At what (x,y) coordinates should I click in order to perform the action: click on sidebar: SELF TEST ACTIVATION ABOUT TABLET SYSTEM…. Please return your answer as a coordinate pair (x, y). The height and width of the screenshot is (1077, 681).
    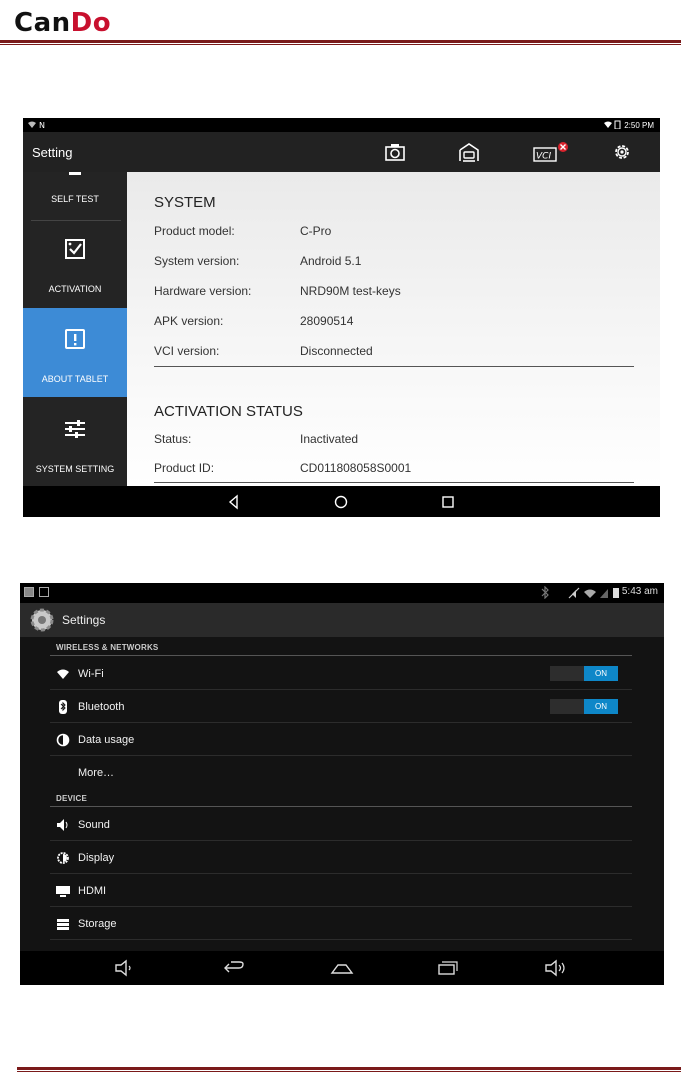
    Looking at the image, I should click on (75, 329).